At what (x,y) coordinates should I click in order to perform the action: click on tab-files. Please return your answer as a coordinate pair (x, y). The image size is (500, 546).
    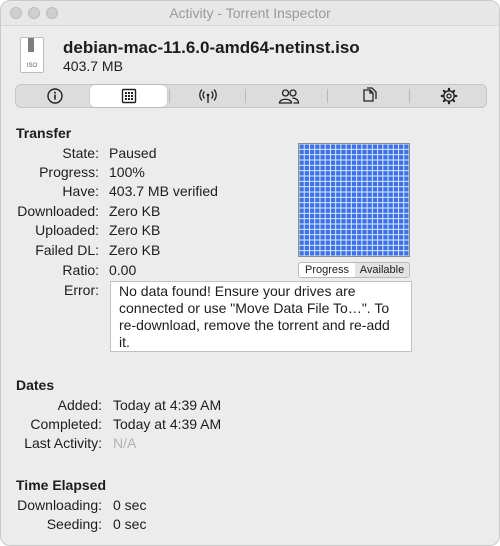
    Looking at the image, I should click on (368, 96).